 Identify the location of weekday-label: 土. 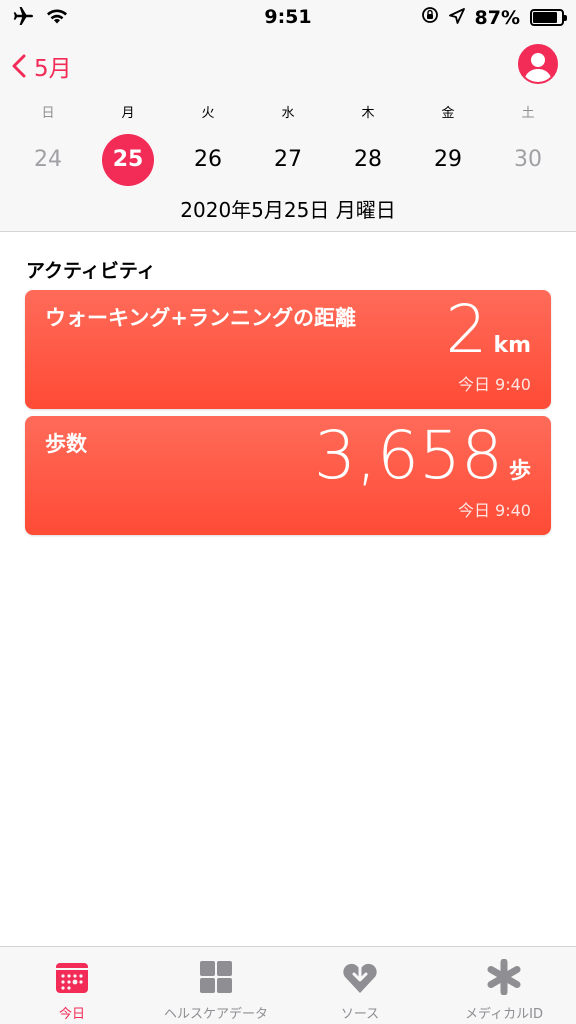
(528, 113).